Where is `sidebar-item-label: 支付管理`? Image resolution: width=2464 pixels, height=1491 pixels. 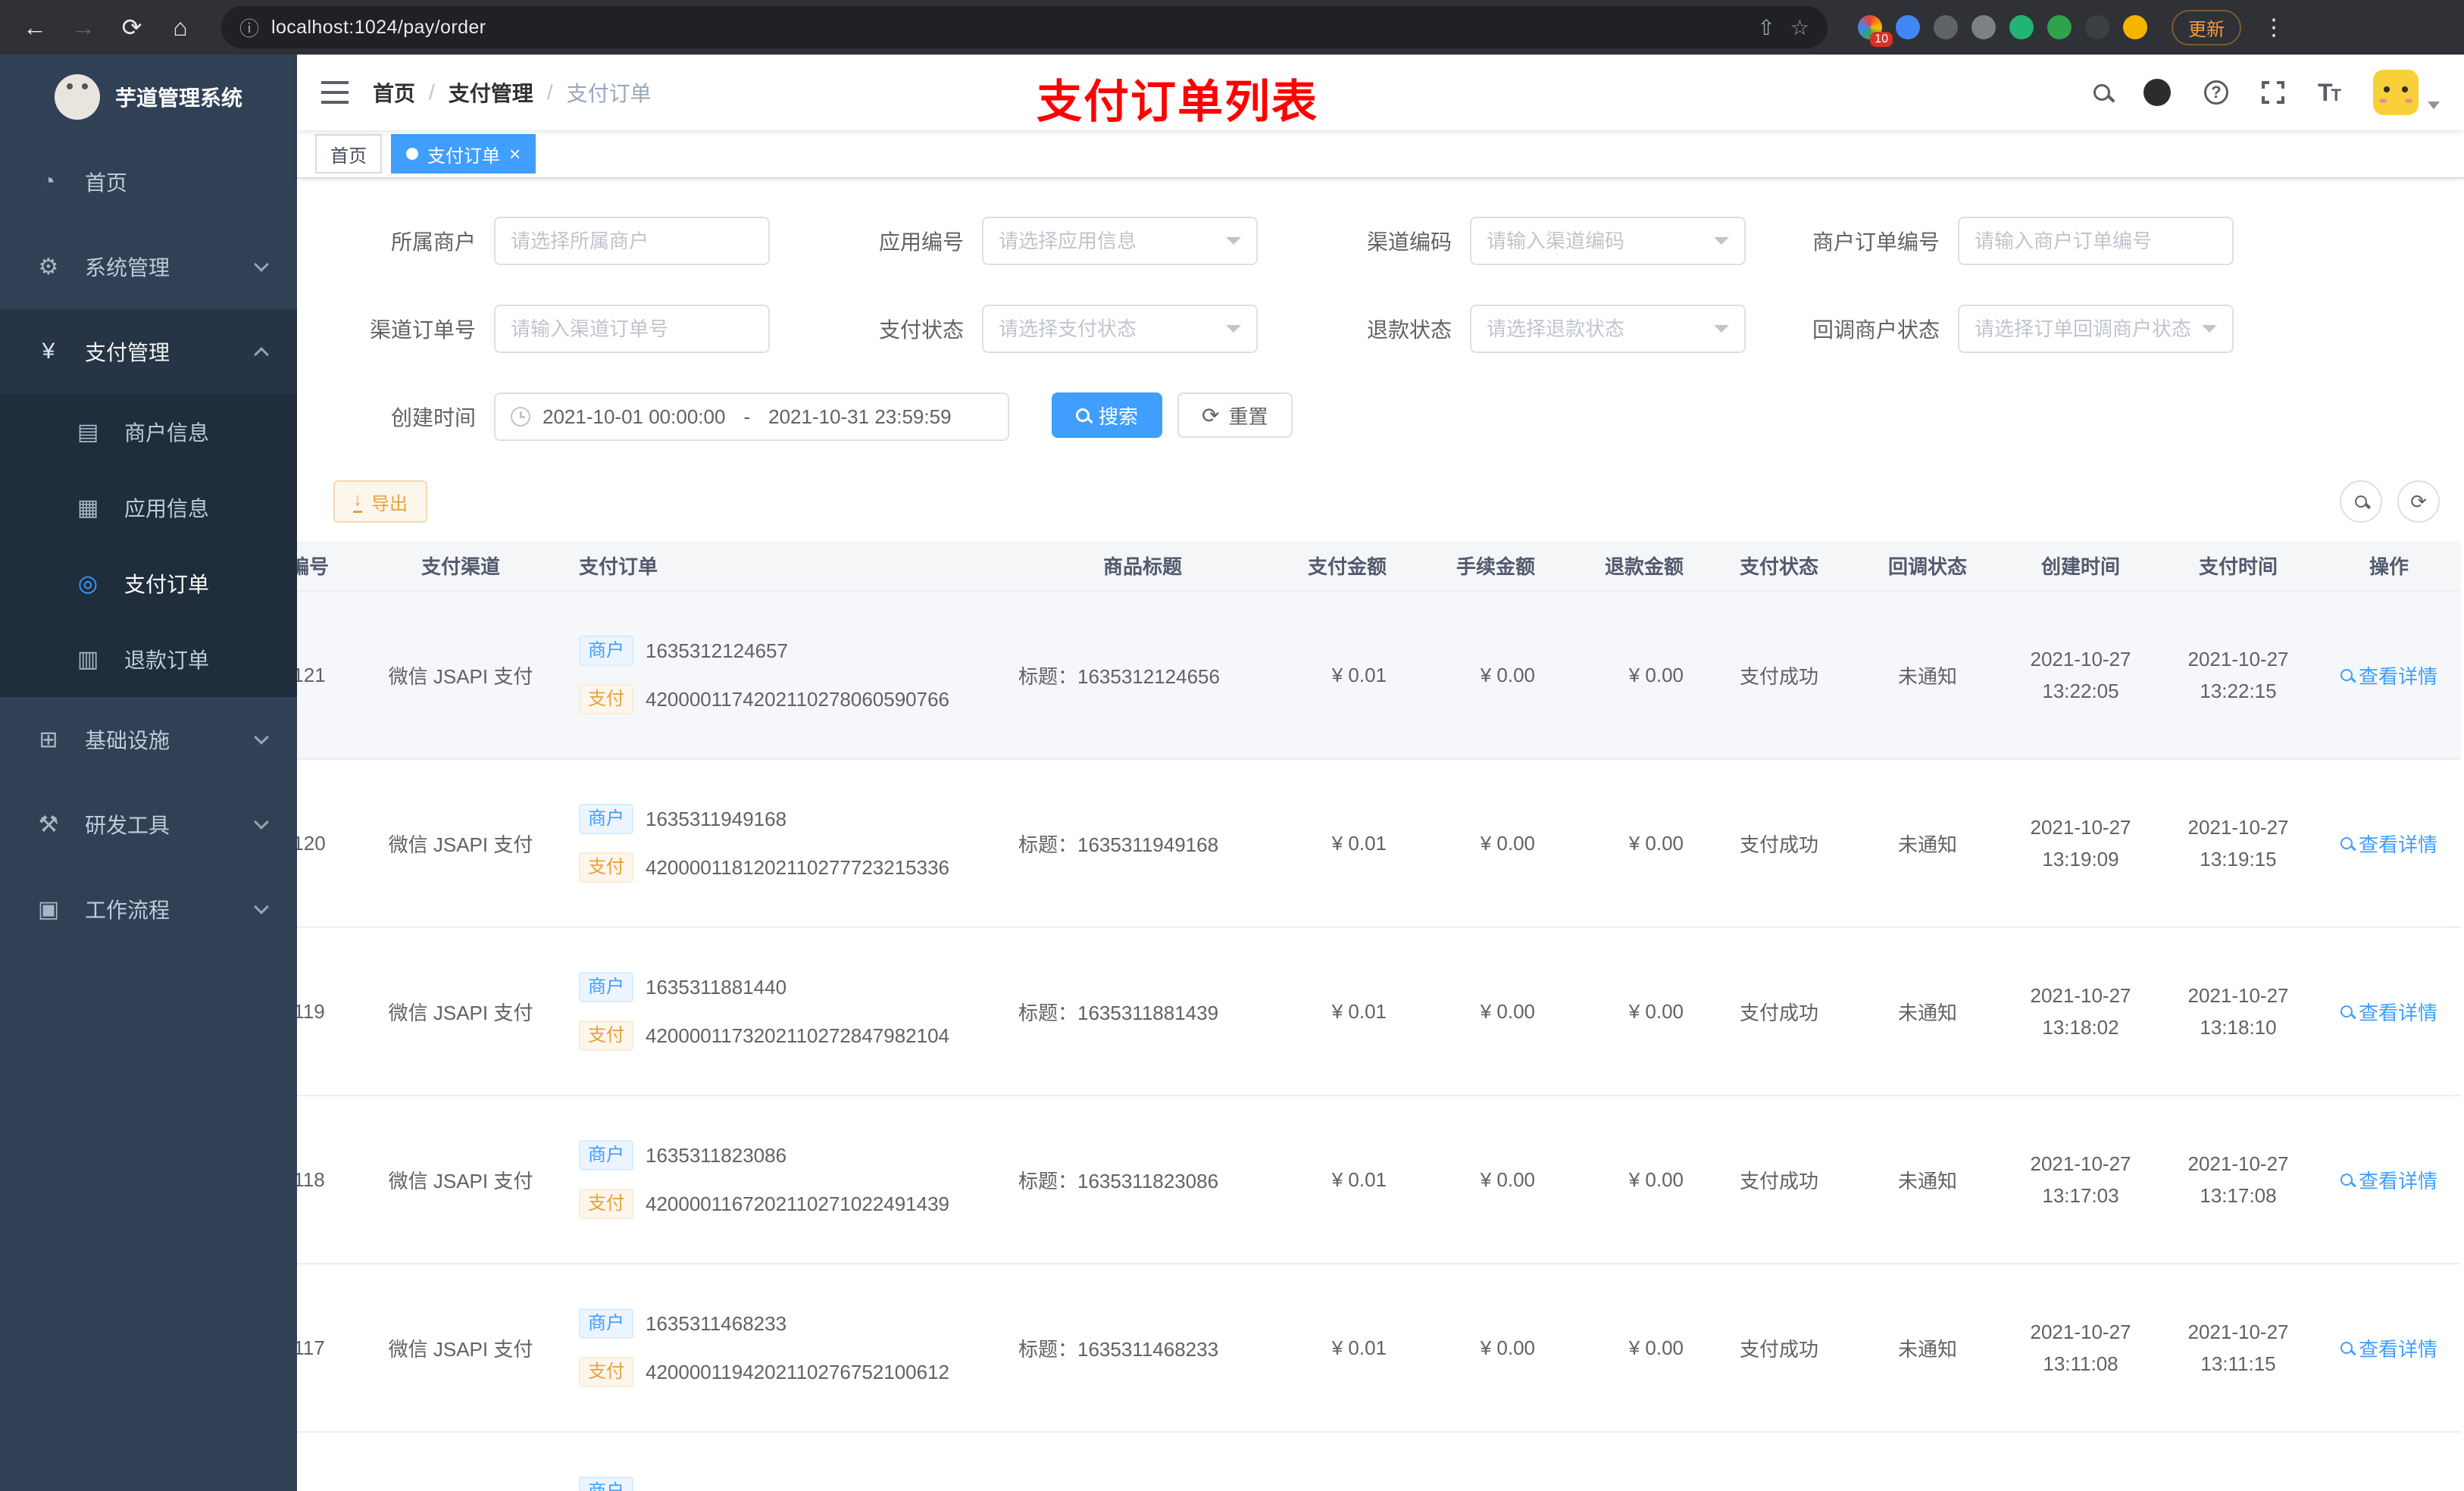
sidebar-item-label: 支付管理 is located at coordinates (127, 352).